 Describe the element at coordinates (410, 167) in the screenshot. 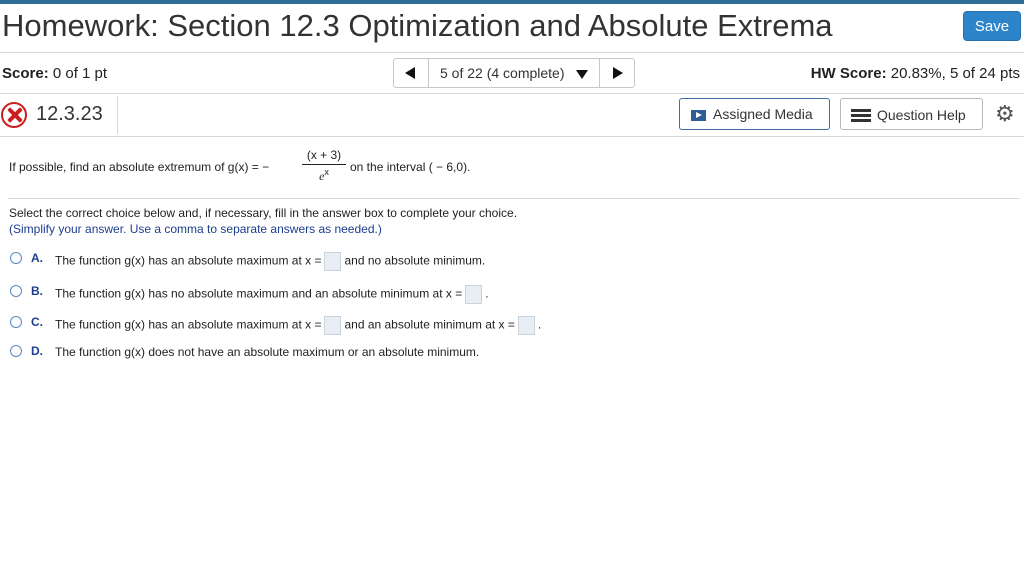

I see `interval-text: on the interval ( − 6,0).` at that location.